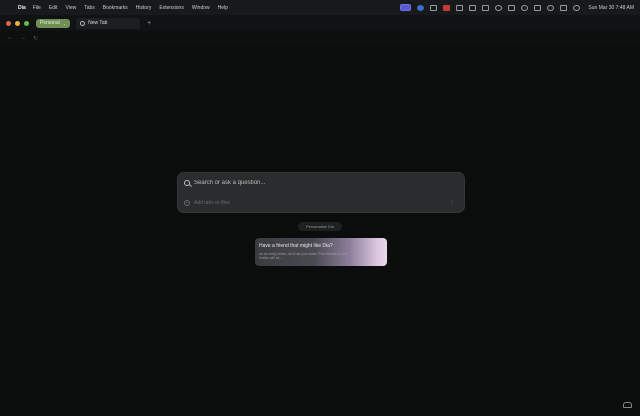 The width and height of the screenshot is (640, 416). I want to click on zoom-window-button, so click(26, 23).